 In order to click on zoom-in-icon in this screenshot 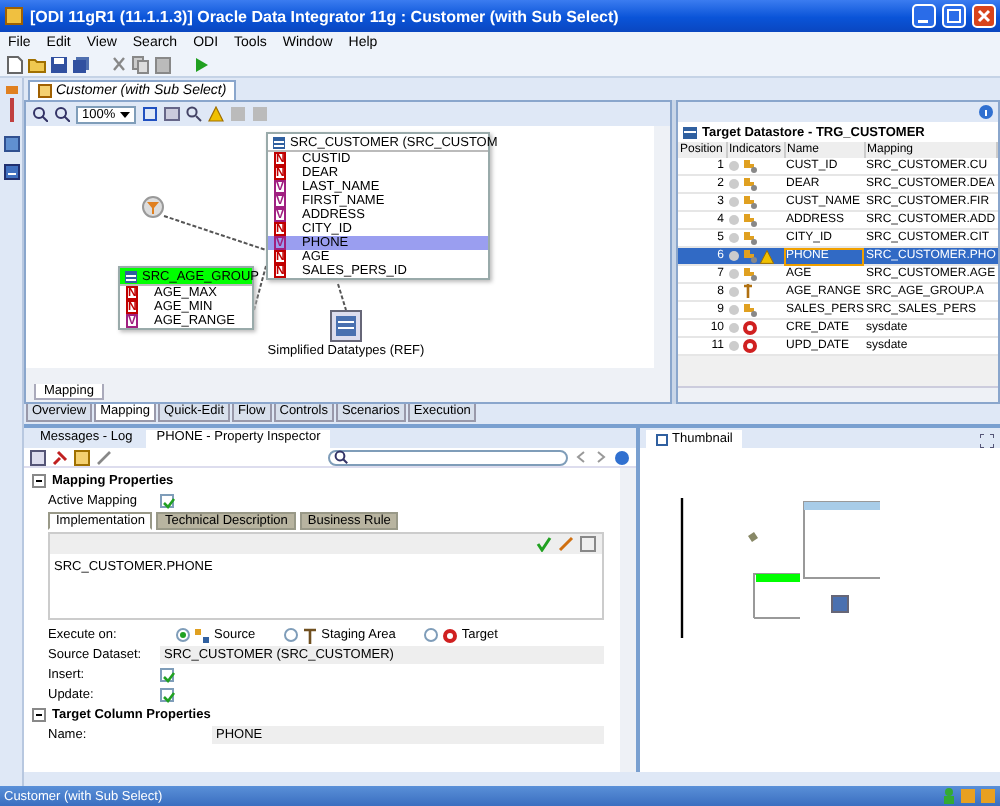, I will do `click(40, 114)`.